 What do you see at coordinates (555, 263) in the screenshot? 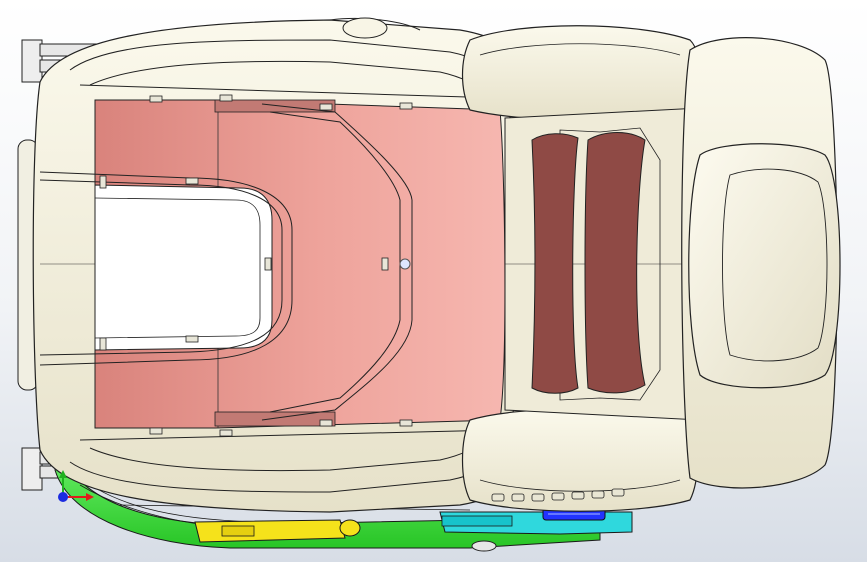
I see `backrest-pad-left` at bounding box center [555, 263].